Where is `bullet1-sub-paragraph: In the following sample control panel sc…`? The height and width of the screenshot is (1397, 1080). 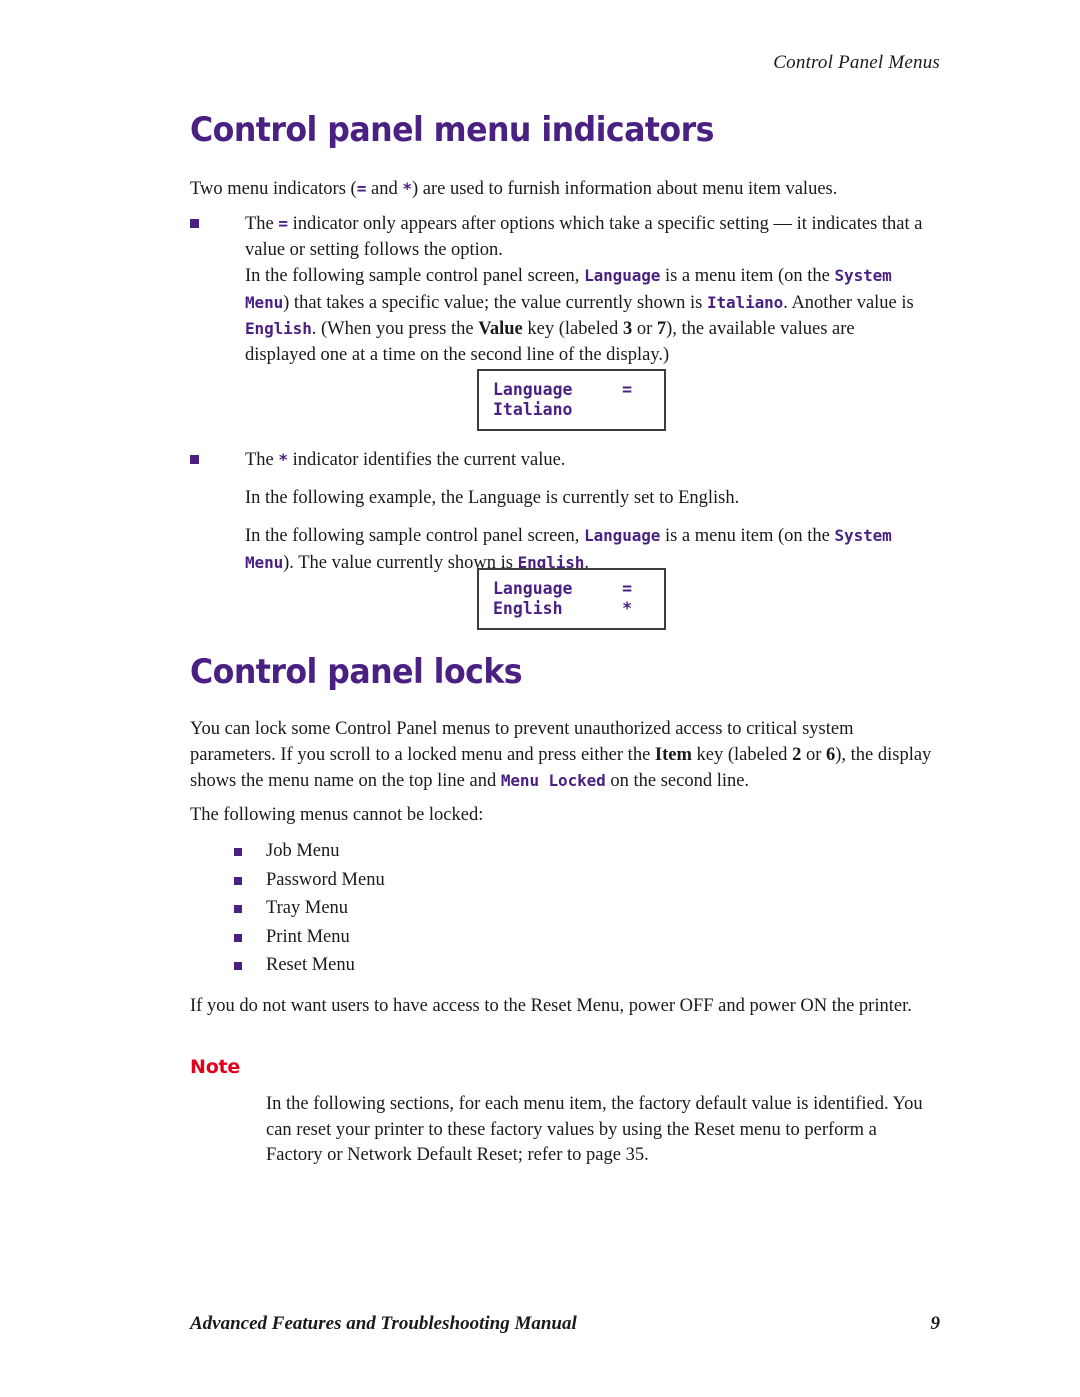 bullet1-sub-paragraph: In the following sample control panel sc… is located at coordinates (560, 315).